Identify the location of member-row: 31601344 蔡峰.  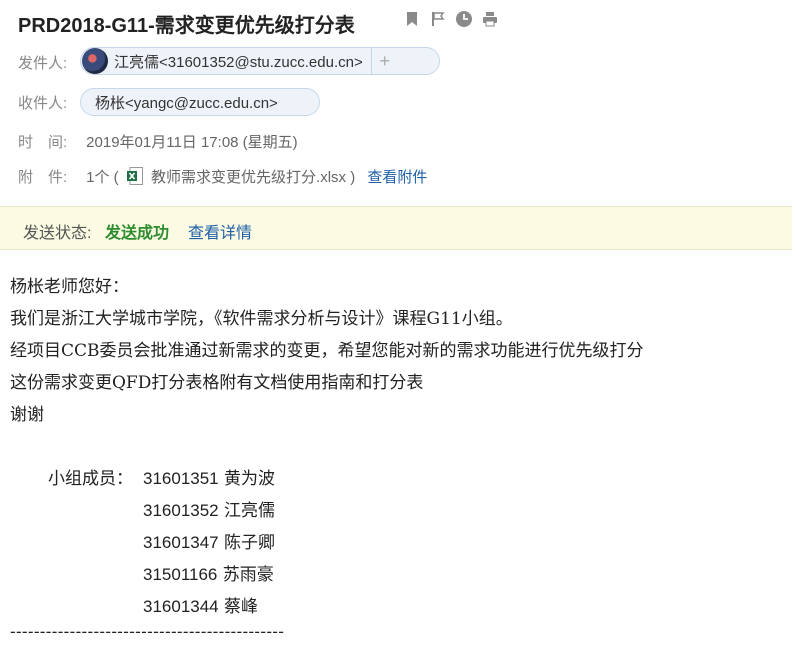
(200, 604).